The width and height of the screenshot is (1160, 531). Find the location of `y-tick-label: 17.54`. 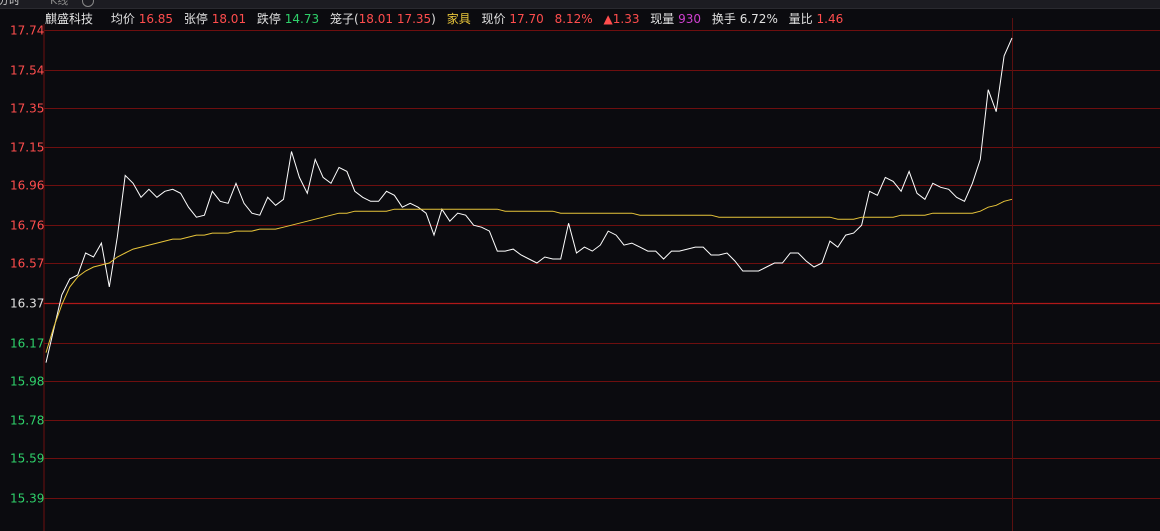

y-tick-label: 17.54 is located at coordinates (27, 71).